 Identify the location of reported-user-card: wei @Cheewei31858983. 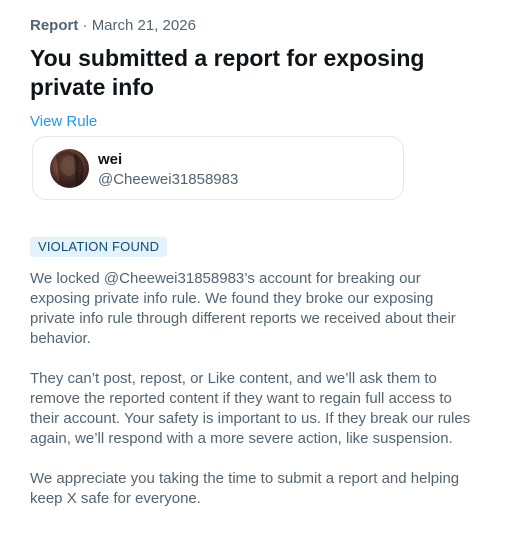
(218, 168).